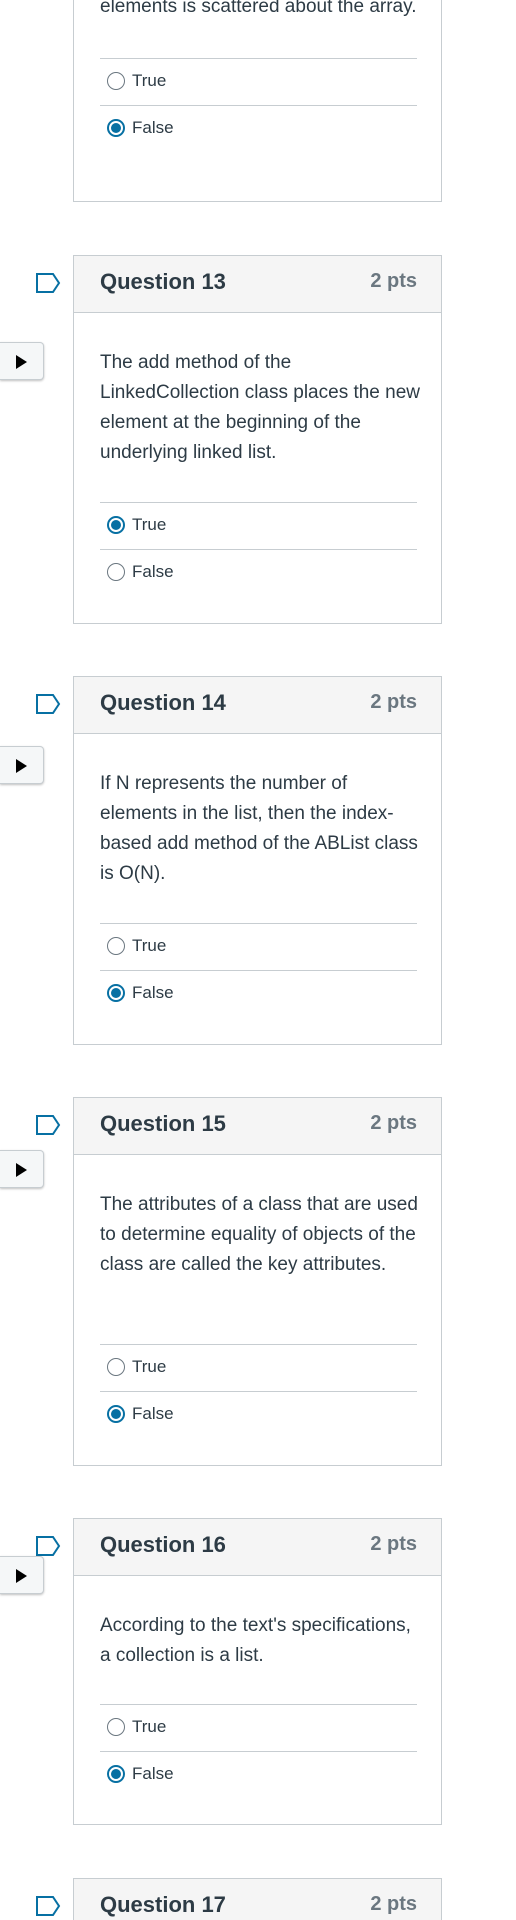  What do you see at coordinates (163, 1904) in the screenshot?
I see `question-title: Question 17` at bounding box center [163, 1904].